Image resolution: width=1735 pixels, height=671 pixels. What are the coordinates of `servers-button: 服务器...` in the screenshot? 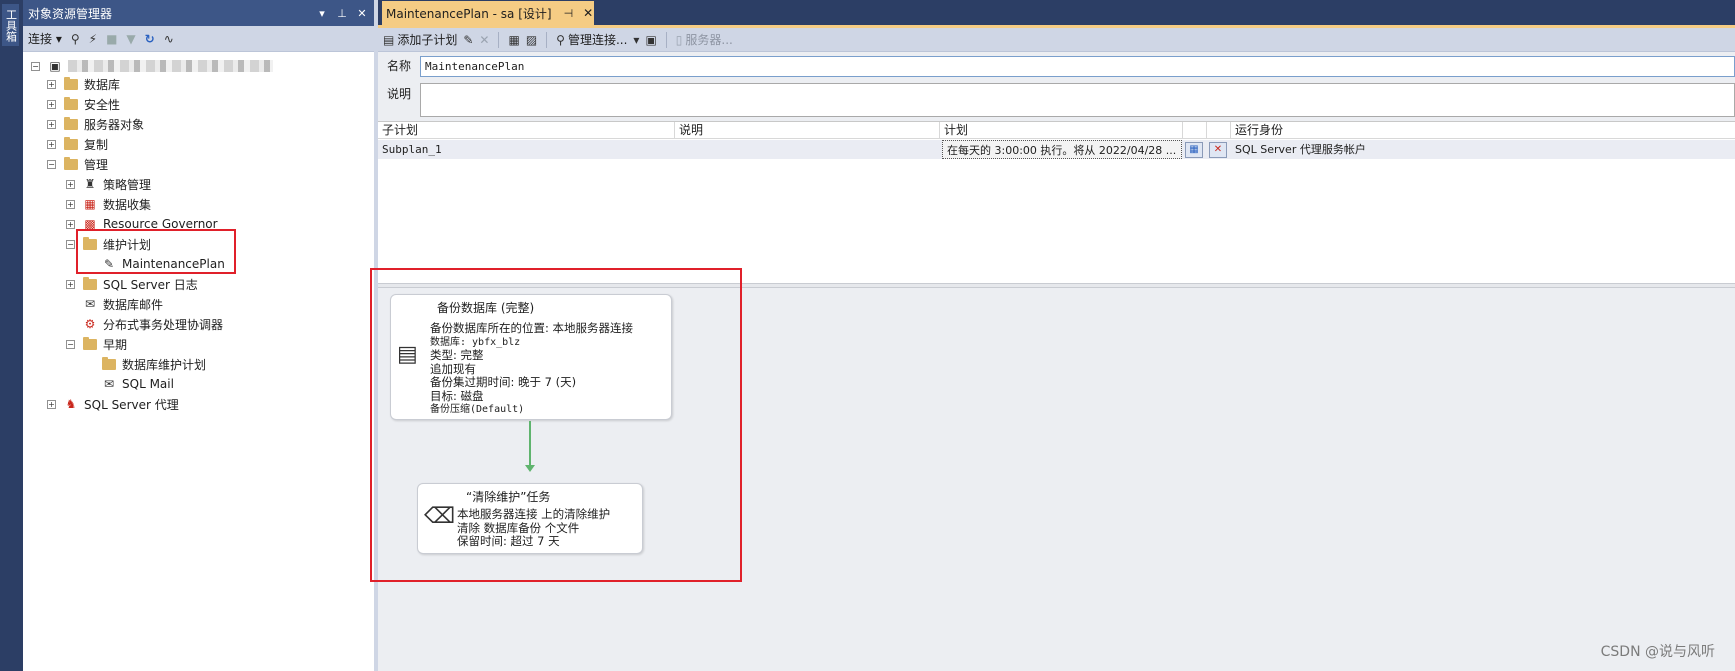 It's located at (708, 39).